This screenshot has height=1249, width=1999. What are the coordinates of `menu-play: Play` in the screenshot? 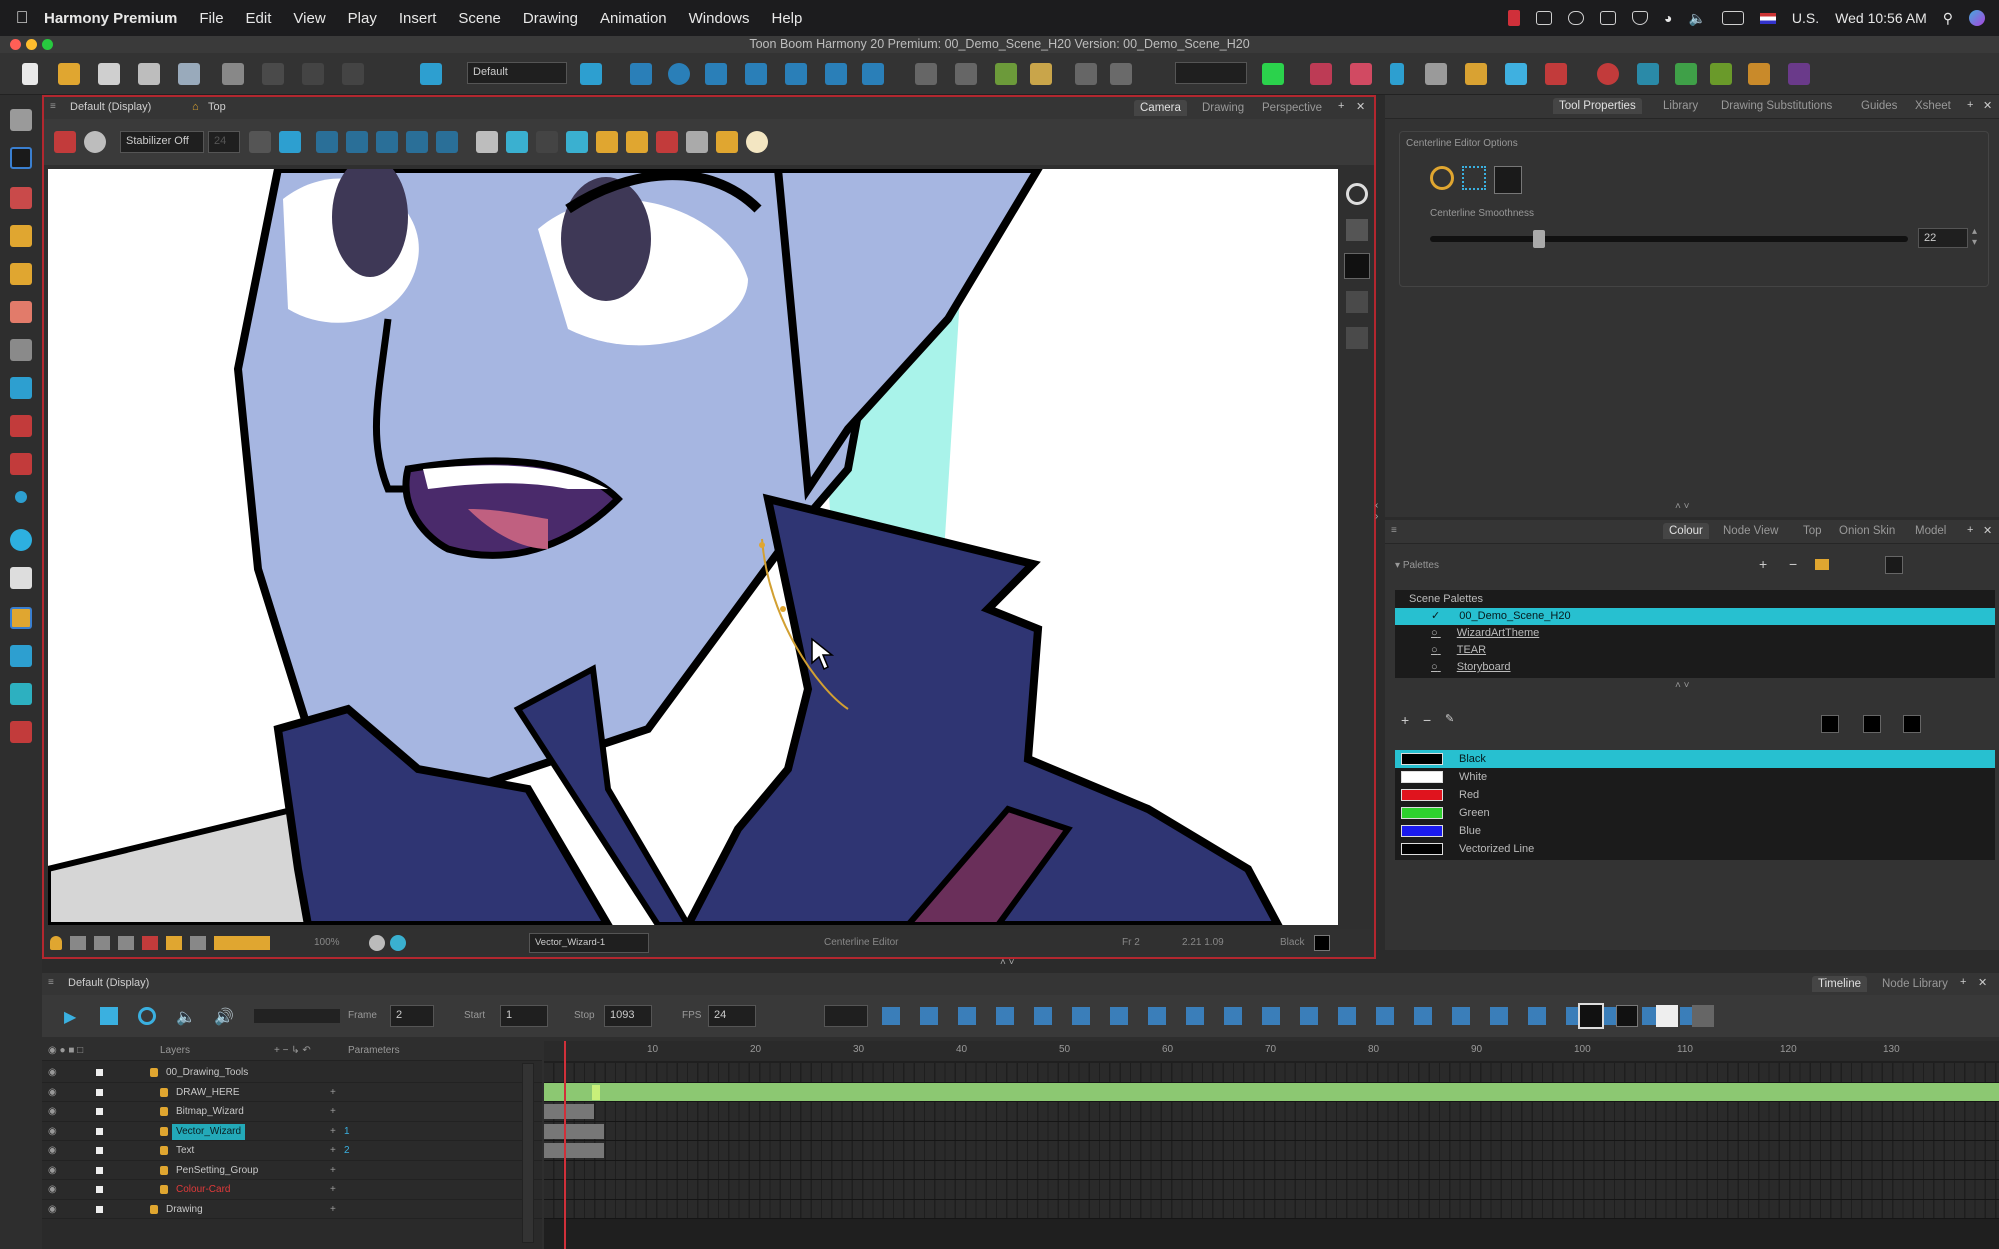 It's located at (362, 18).